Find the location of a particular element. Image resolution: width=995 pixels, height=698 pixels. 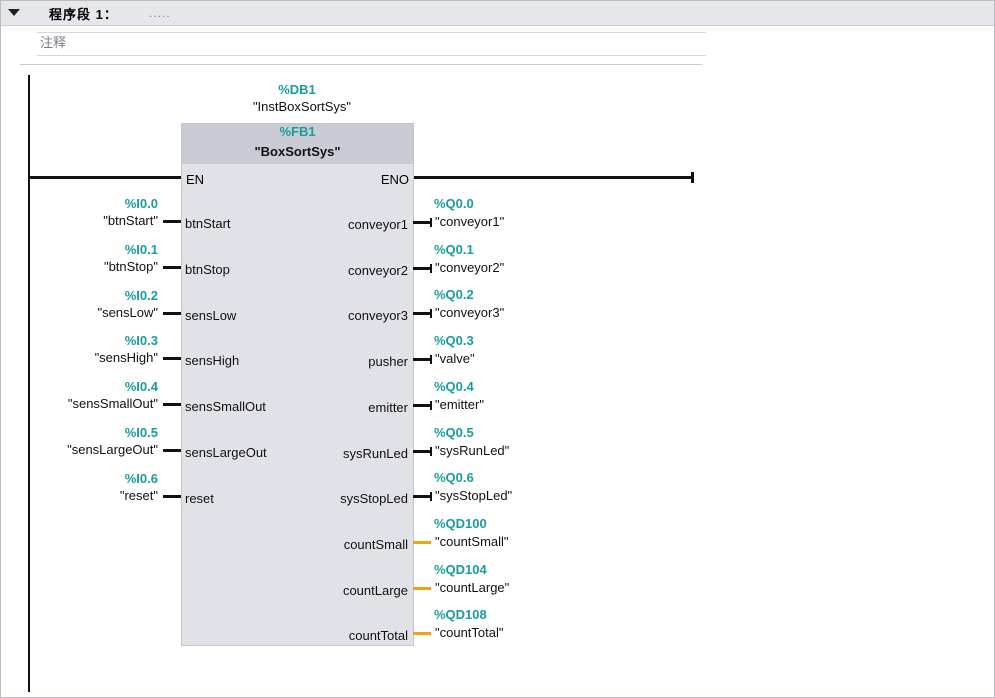

output-pin-label: emitter is located at coordinates (388, 407).